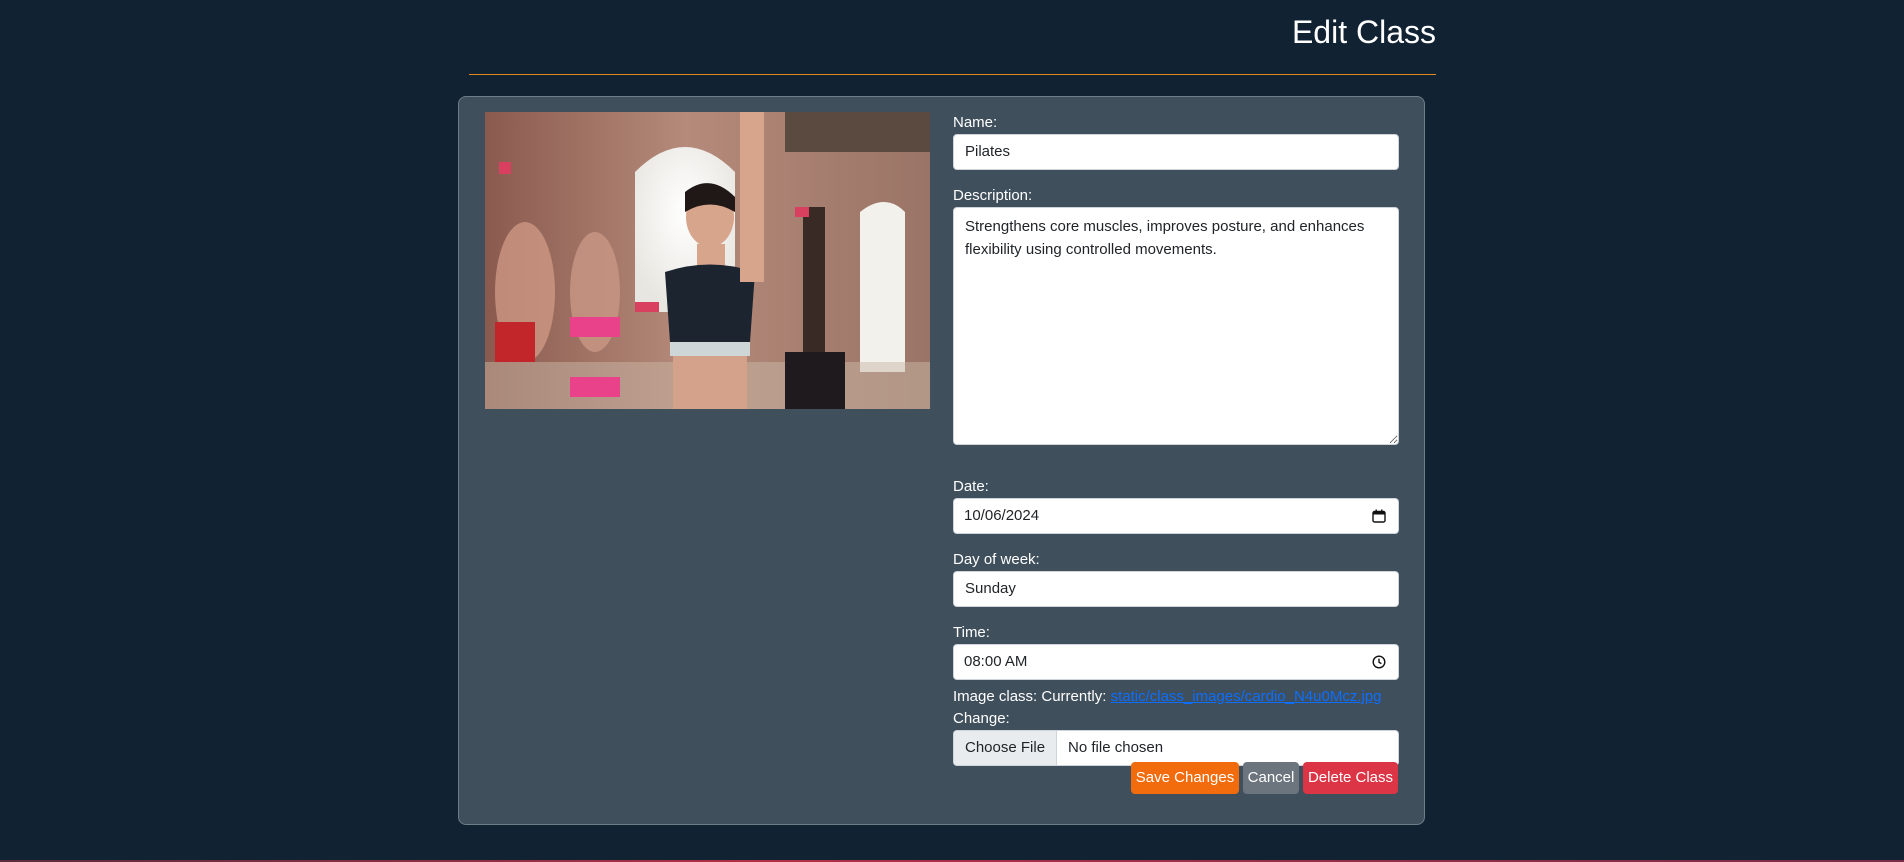  What do you see at coordinates (1002, 515) in the screenshot?
I see `date-value: 10/06/2024` at bounding box center [1002, 515].